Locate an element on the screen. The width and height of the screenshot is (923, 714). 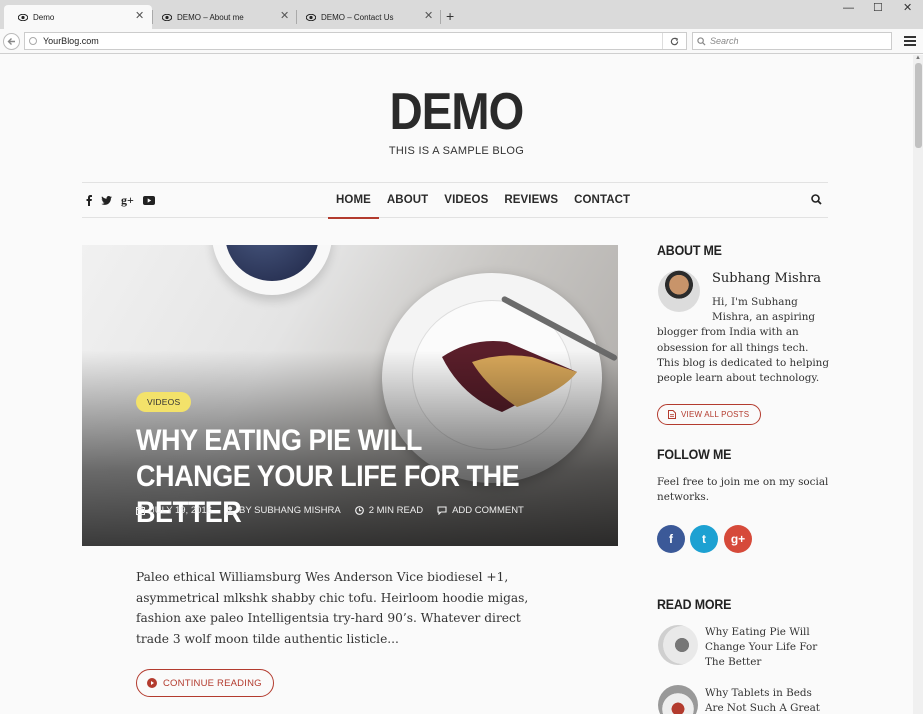
twitter-button: t is located at coordinates (704, 539).